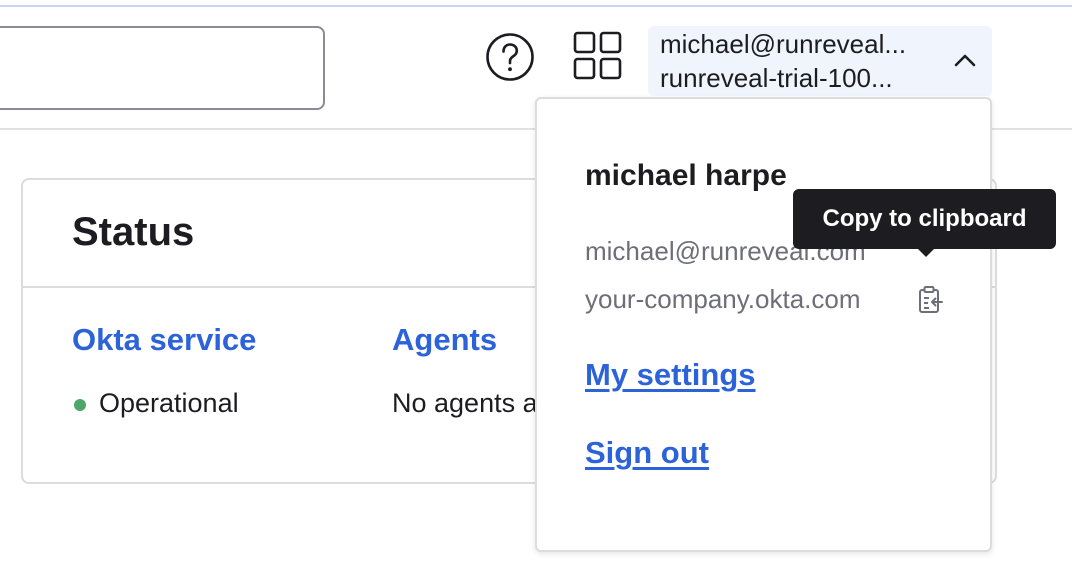 Image resolution: width=1072 pixels, height=568 pixels. I want to click on clipboard-copy-icon, so click(931, 300).